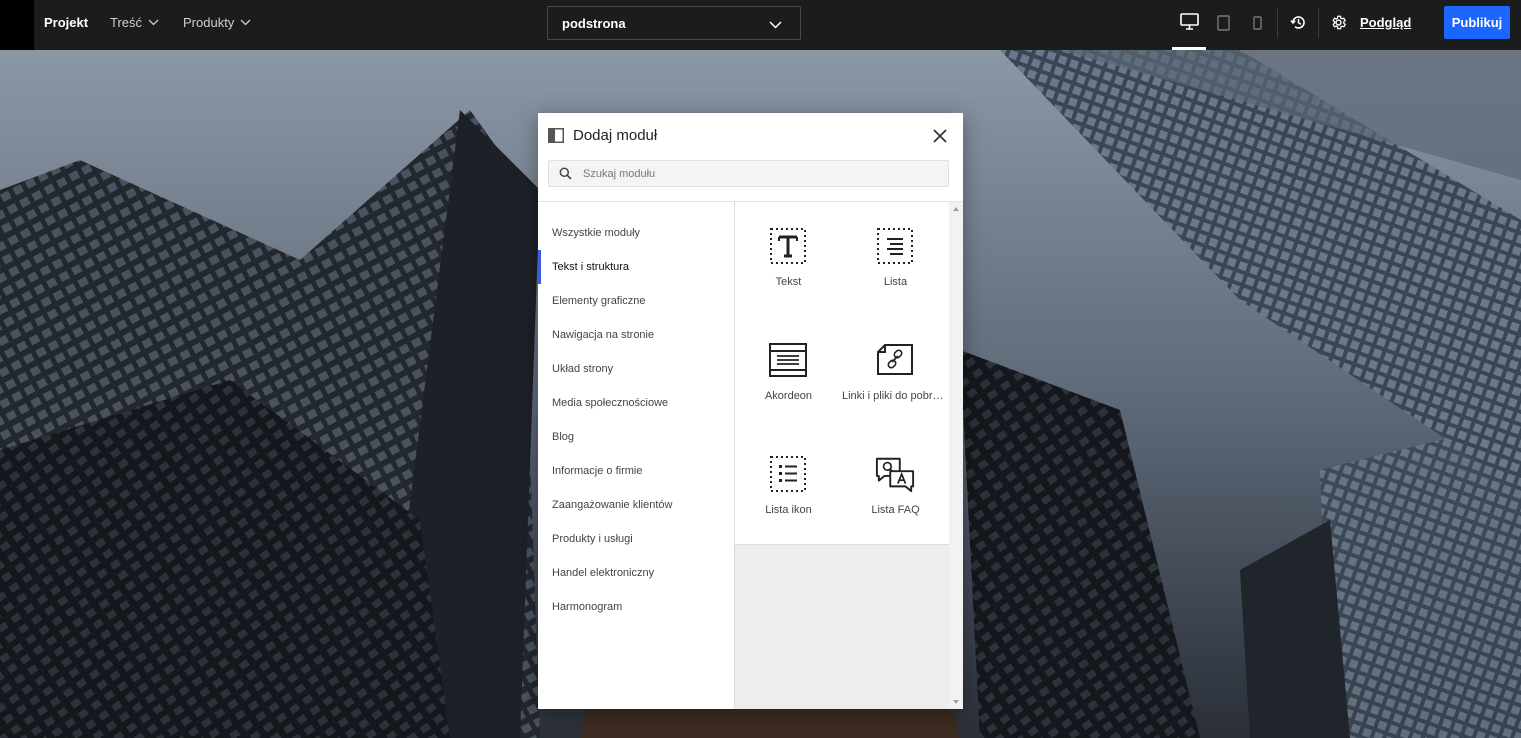 The width and height of the screenshot is (1521, 738). Describe the element at coordinates (1477, 22) in the screenshot. I see `publish-button: Publikuj` at that location.